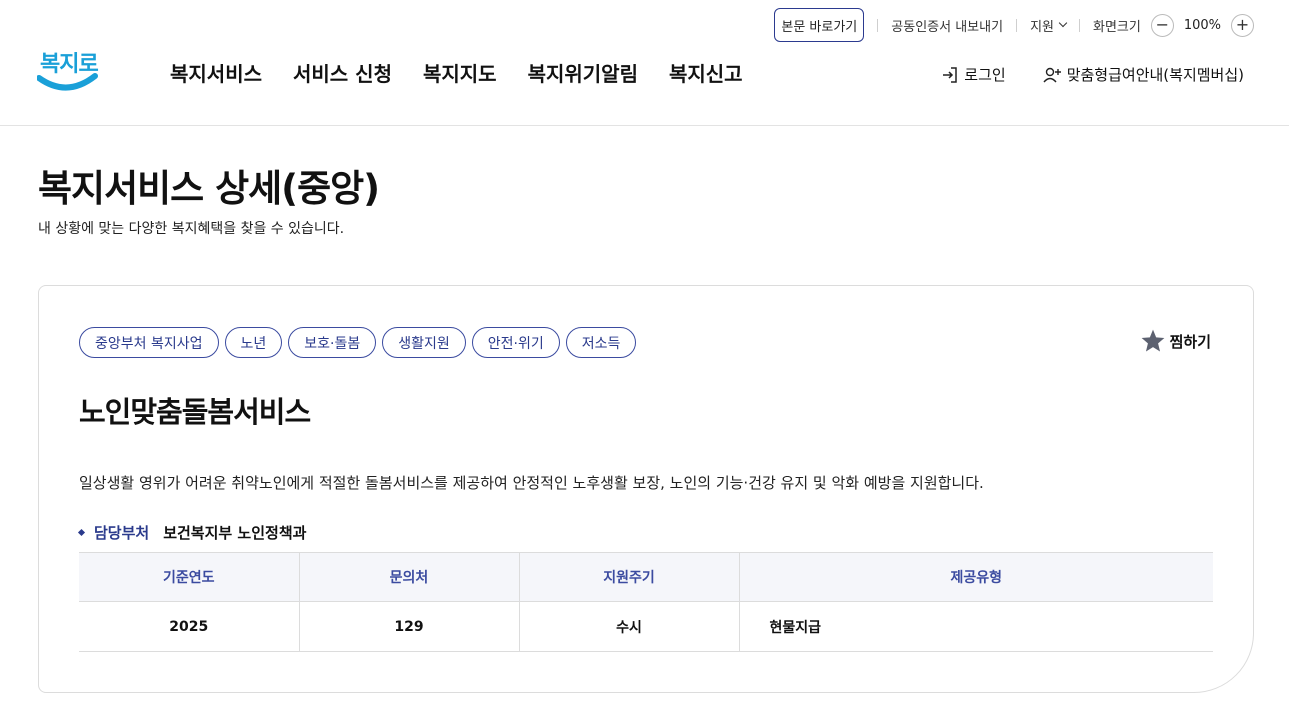  I want to click on tag-low-income: 저소득, so click(601, 342).